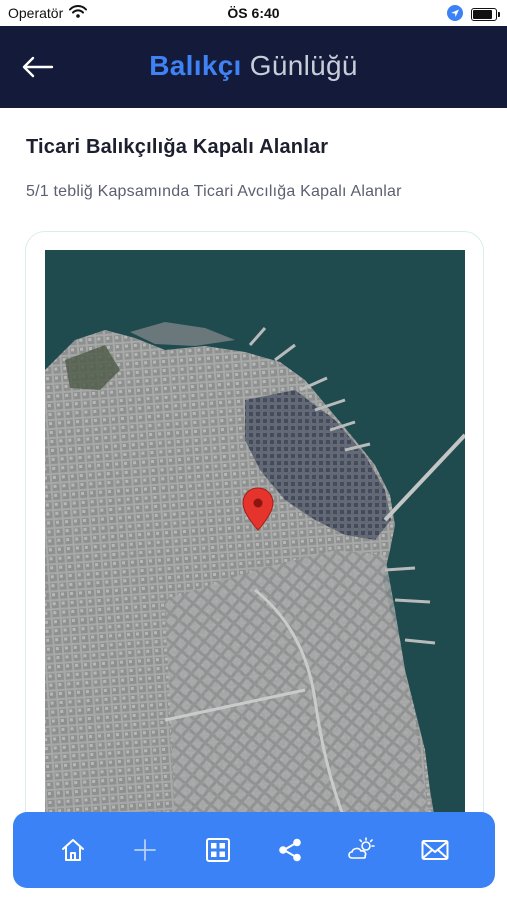 The image size is (507, 900). I want to click on home-icon, so click(73, 850).